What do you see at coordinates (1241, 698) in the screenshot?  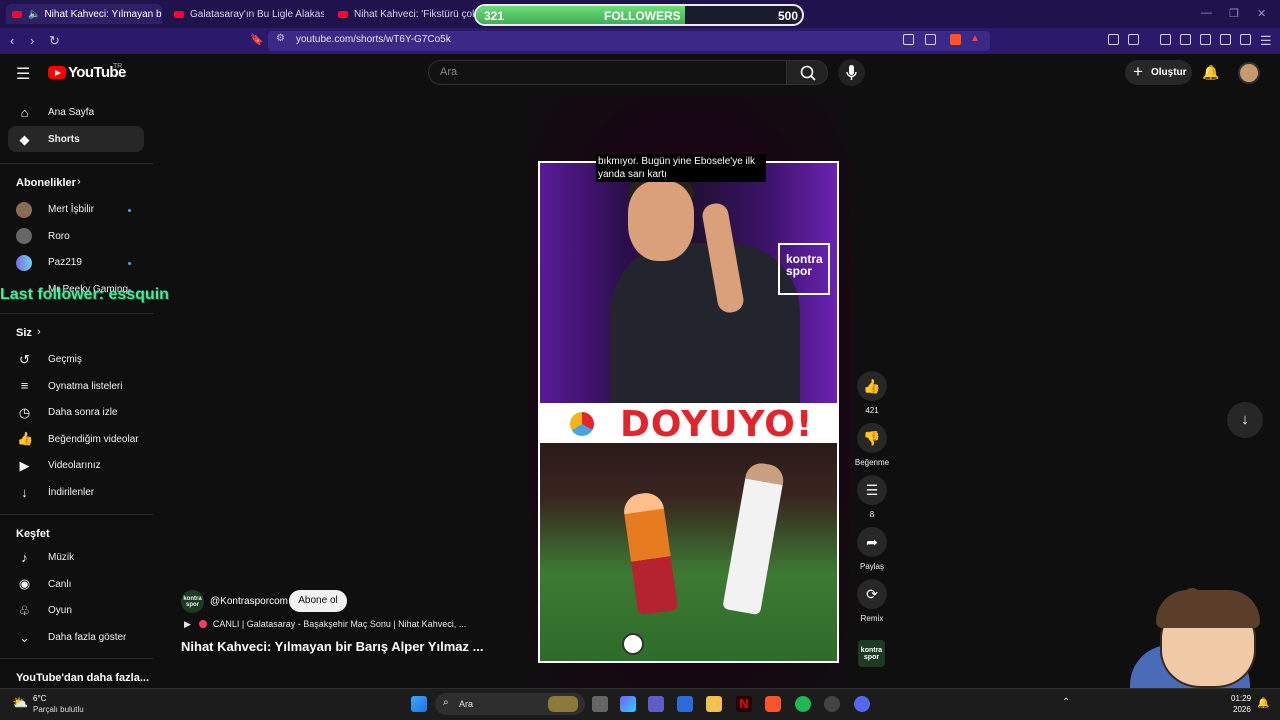 I see `taskbar-time: 01:29` at bounding box center [1241, 698].